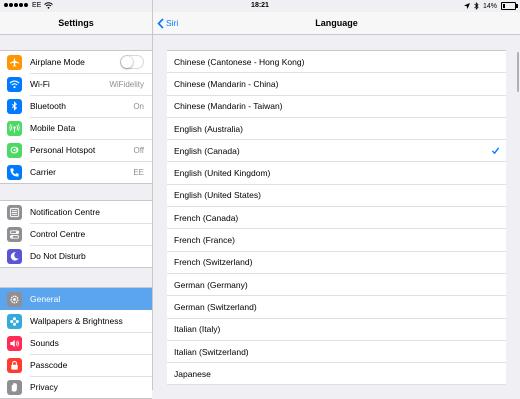 This screenshot has width=520, height=399. What do you see at coordinates (518, 72) in the screenshot?
I see `scrollbar` at bounding box center [518, 72].